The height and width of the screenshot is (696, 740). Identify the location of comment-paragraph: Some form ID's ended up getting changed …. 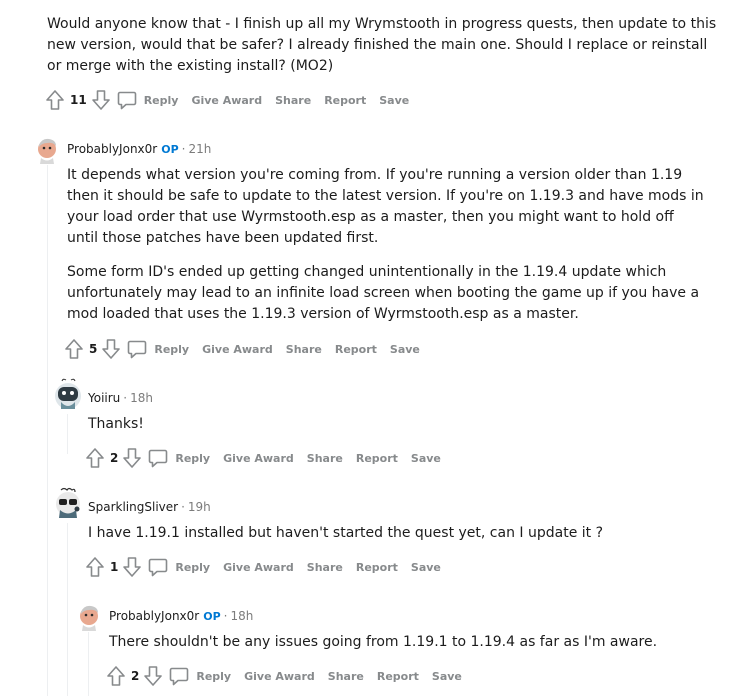
(383, 293).